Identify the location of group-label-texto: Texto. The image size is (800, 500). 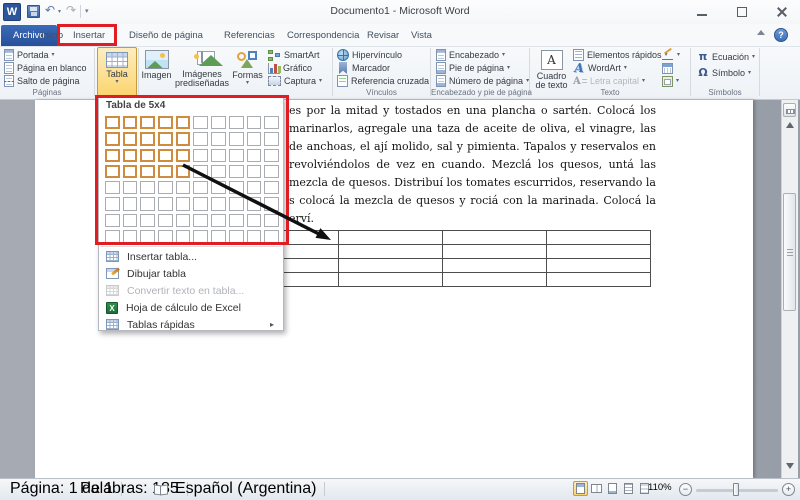
(610, 92).